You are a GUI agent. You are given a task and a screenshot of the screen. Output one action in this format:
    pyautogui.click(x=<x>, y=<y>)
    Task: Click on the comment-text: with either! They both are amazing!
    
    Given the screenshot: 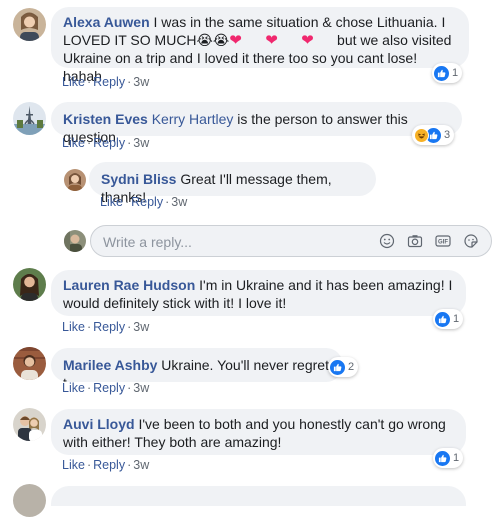 What is the action you would take?
    pyautogui.click(x=172, y=442)
    